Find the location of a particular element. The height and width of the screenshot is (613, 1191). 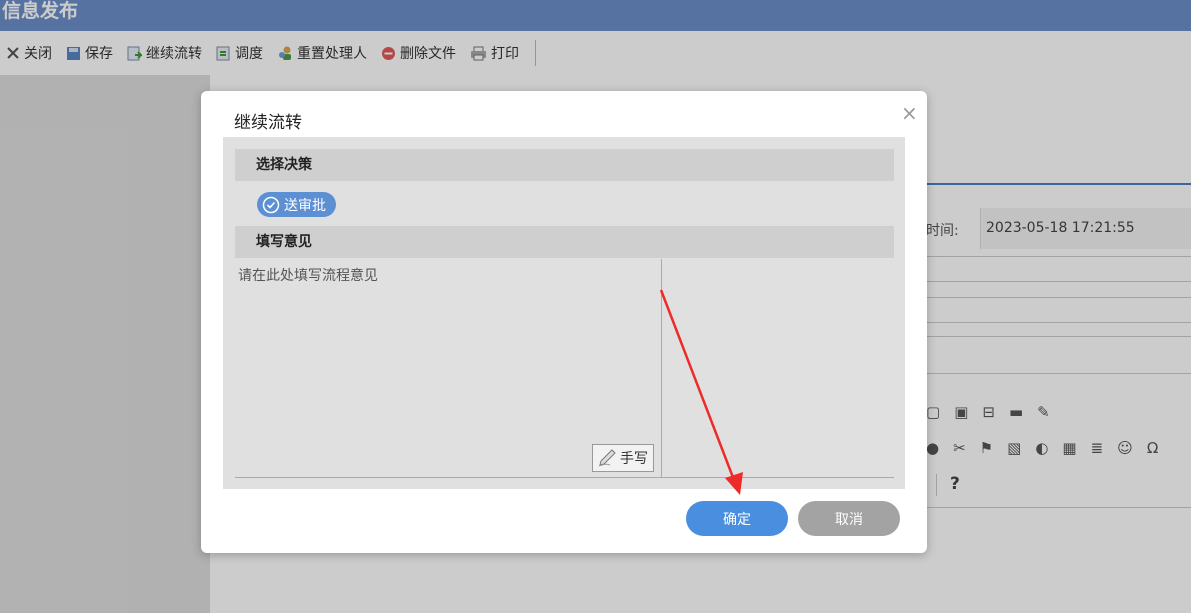

signature-area is located at coordinates (778, 368).